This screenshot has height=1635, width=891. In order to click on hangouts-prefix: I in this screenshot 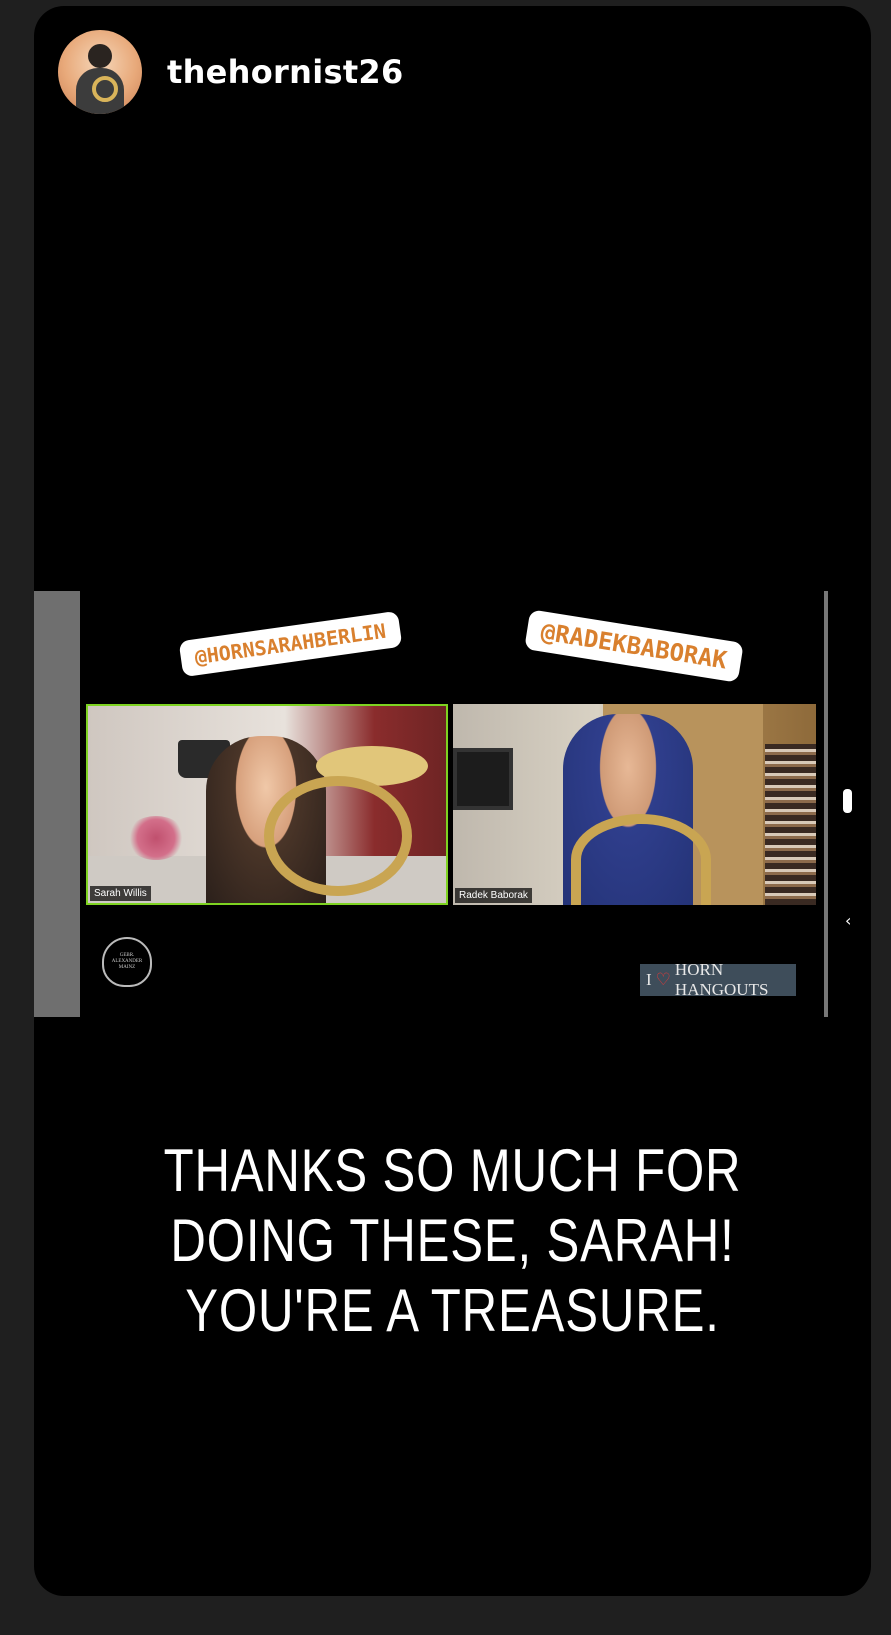, I will do `click(649, 979)`.